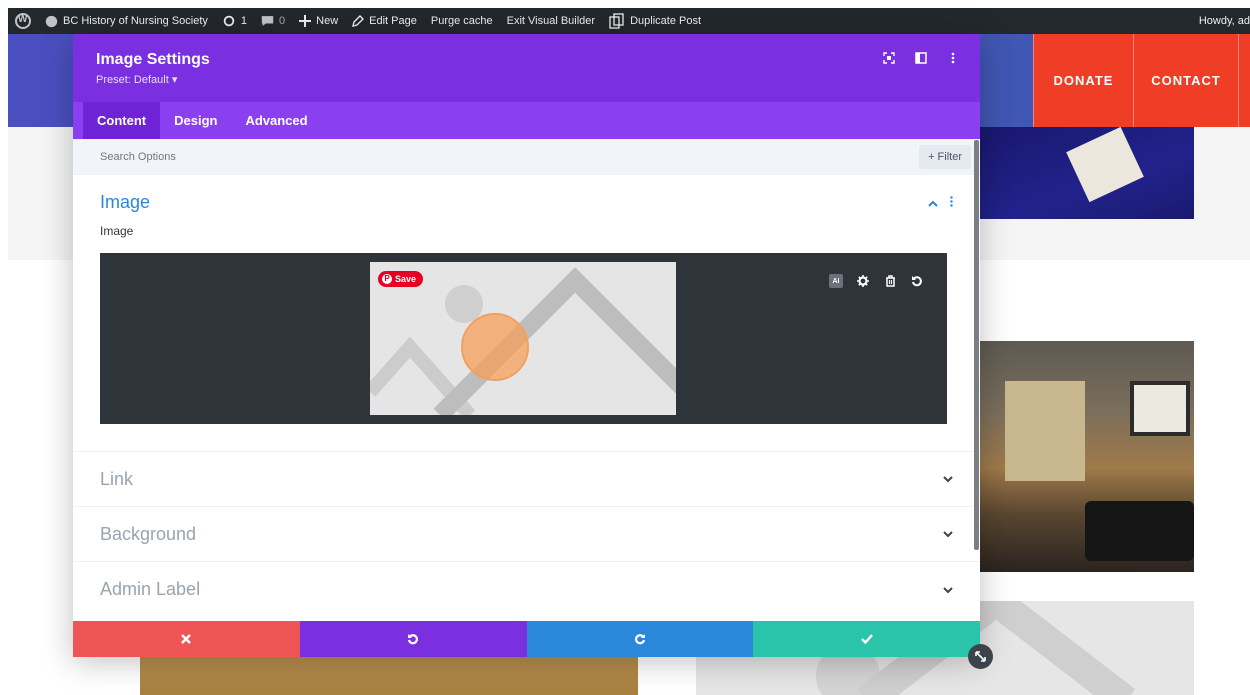  What do you see at coordinates (276, 120) in the screenshot?
I see `tab-advanced: Advanced` at bounding box center [276, 120].